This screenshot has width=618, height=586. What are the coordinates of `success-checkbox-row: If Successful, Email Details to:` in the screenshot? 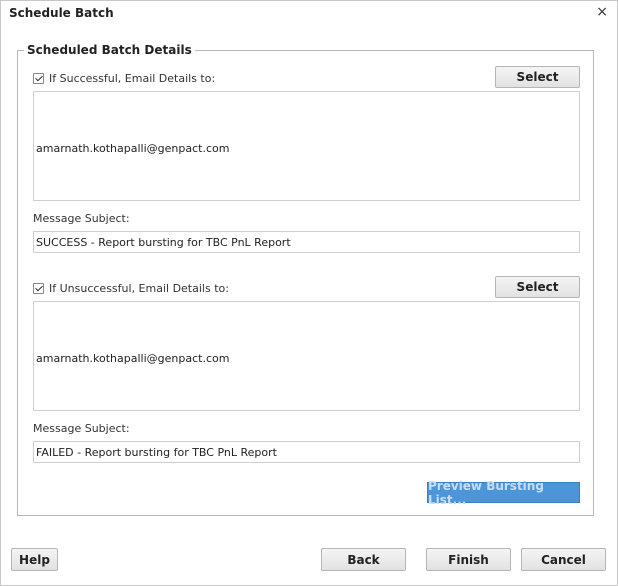 It's located at (124, 78).